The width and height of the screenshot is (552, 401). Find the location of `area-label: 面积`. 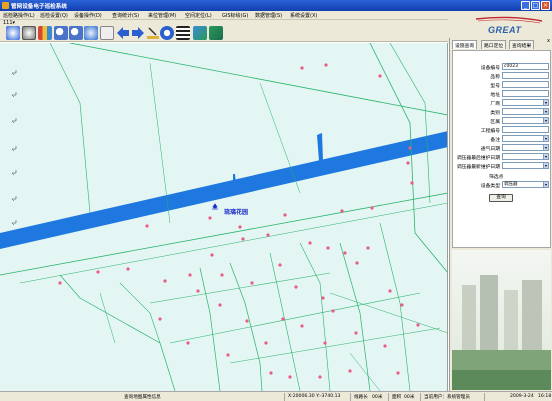

area-label: 面积 is located at coordinates (397, 397).